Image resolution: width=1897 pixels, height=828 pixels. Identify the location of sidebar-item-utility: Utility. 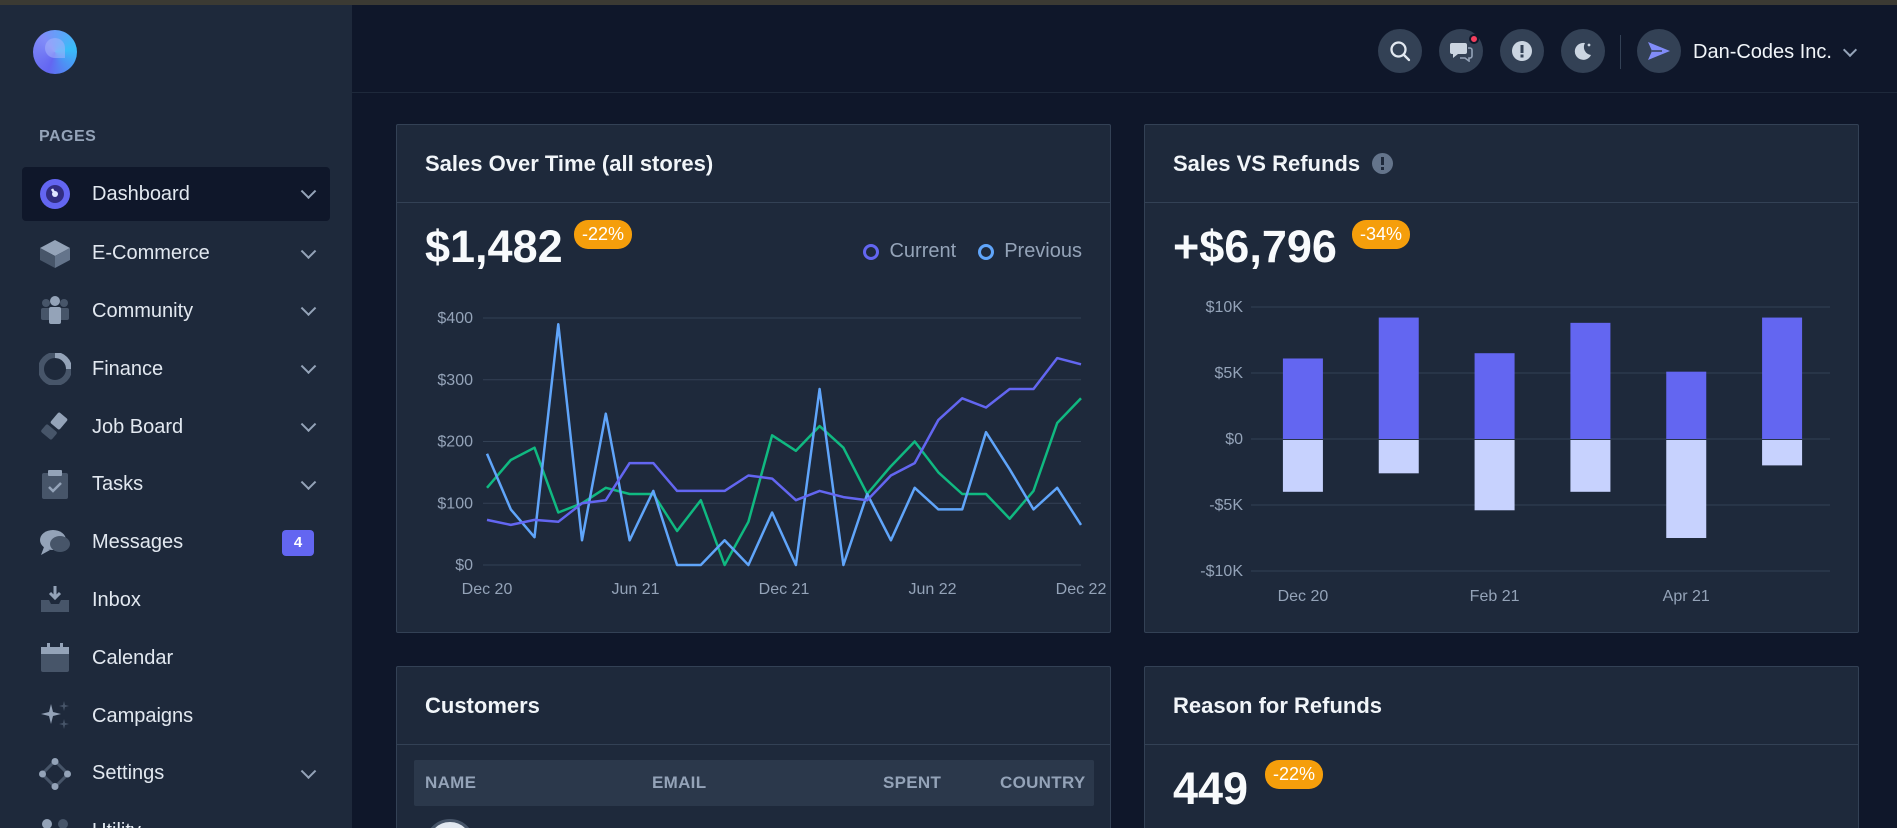
(176, 815).